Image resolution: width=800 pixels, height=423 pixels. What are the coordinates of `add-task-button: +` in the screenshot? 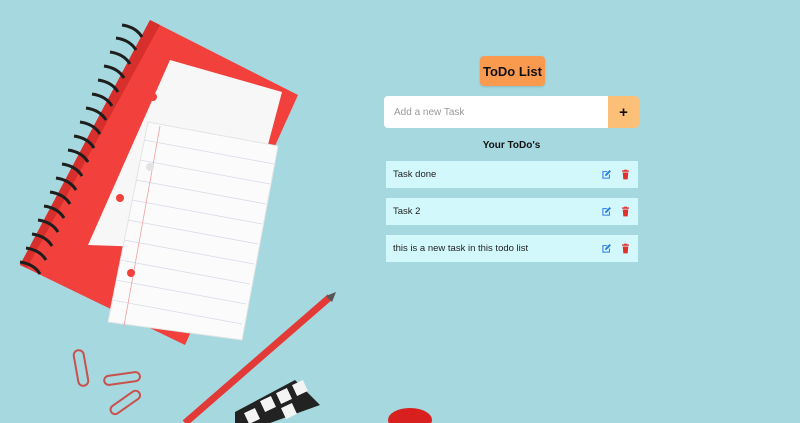 It's located at (623, 112).